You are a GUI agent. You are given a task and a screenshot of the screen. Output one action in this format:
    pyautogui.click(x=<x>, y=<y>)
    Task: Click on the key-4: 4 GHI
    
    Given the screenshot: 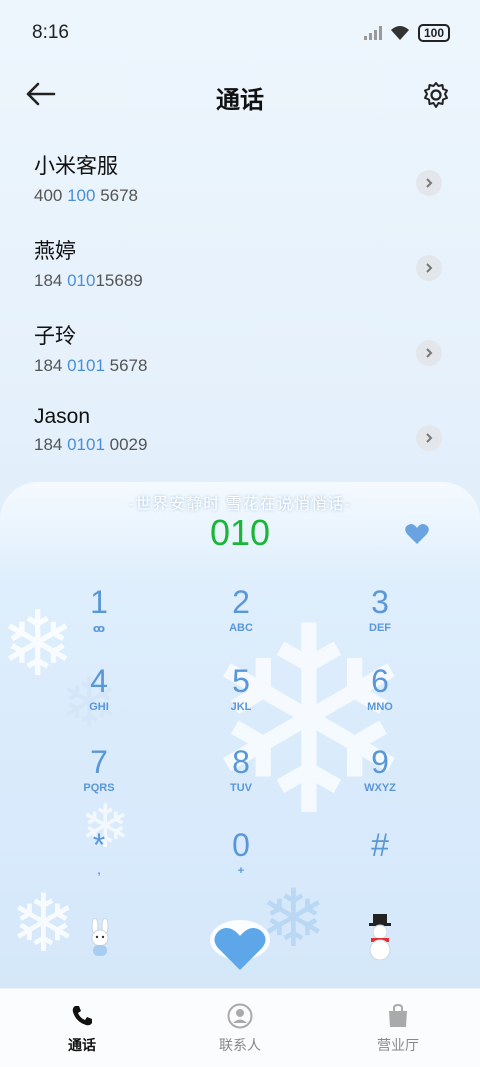 What is the action you would take?
    pyautogui.click(x=99, y=698)
    